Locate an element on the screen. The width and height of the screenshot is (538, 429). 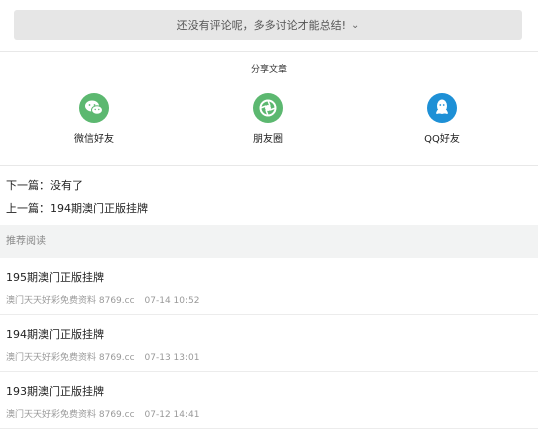
next-article-title: 没有了 is located at coordinates (66, 185).